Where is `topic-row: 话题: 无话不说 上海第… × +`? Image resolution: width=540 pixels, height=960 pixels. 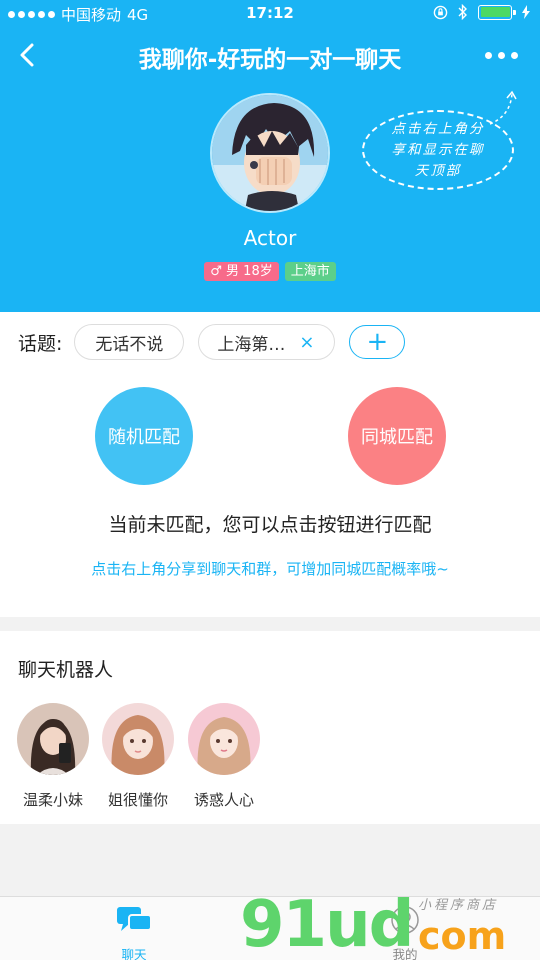
topic-row: 话题: 无话不说 上海第… × + is located at coordinates (212, 342).